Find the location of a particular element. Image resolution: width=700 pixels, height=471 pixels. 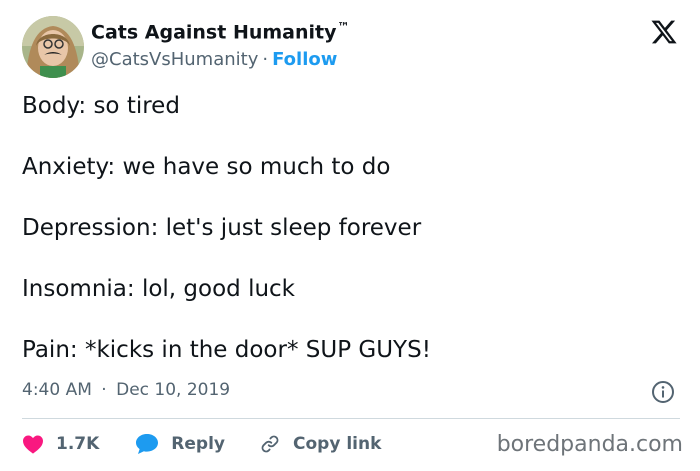

tweet-time: 4:40 AM is located at coordinates (57, 390).